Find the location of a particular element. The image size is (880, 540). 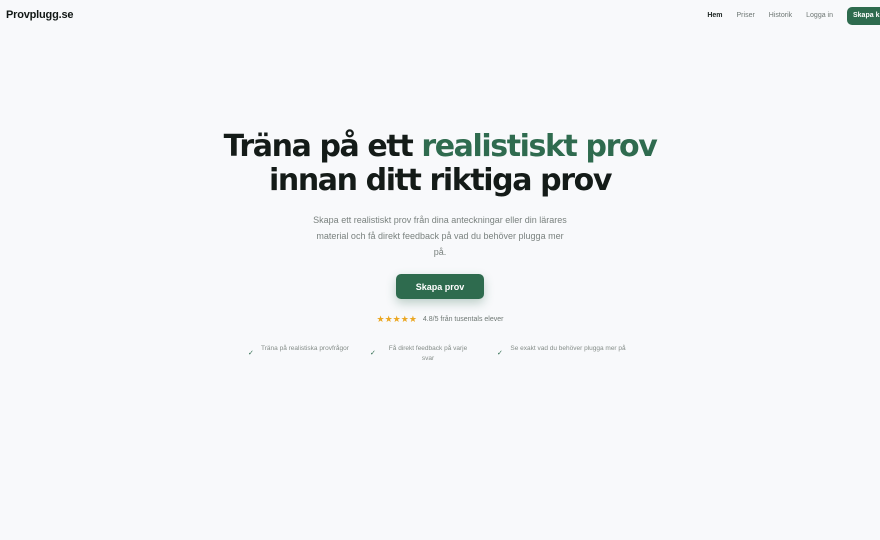

nav-link-priser: Priser is located at coordinates (746, 16).